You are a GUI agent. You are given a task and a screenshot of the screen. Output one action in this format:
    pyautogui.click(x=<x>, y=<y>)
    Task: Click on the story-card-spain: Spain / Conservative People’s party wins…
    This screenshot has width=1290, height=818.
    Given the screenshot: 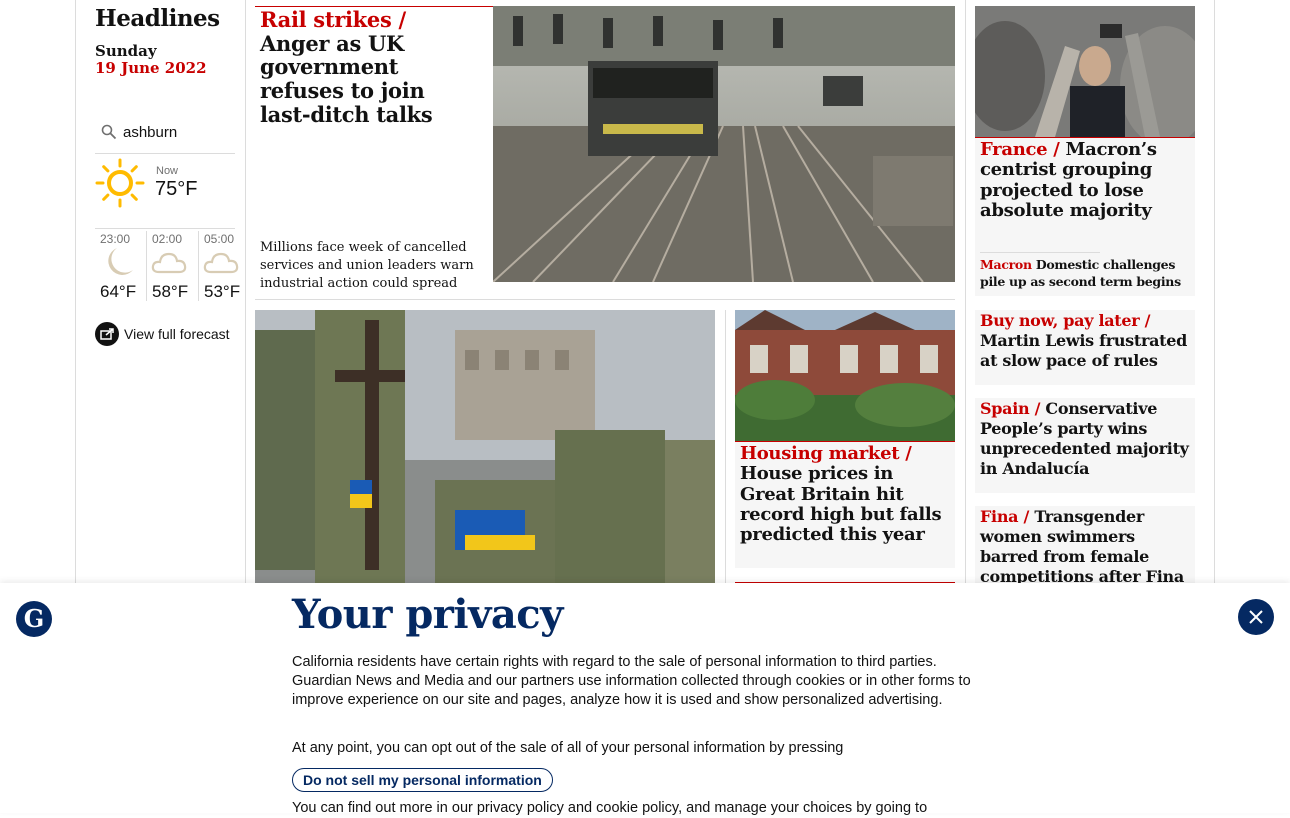 What is the action you would take?
    pyautogui.click(x=1085, y=445)
    